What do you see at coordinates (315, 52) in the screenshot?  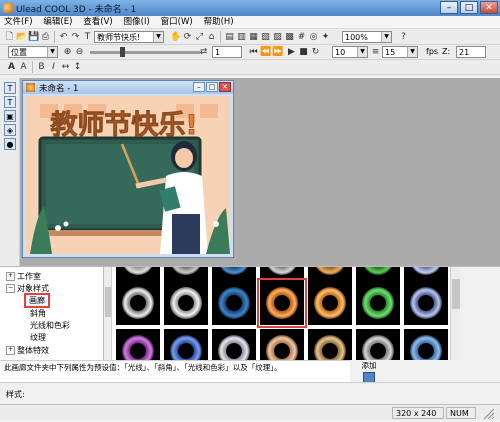 I see `loop-icon: ↻` at bounding box center [315, 52].